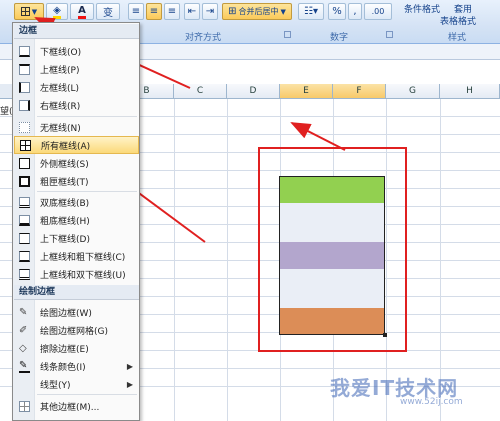 The image size is (500, 421). I want to click on menu-item-line-color: ✎ 线条颜色(I) ▶, so click(76, 366).